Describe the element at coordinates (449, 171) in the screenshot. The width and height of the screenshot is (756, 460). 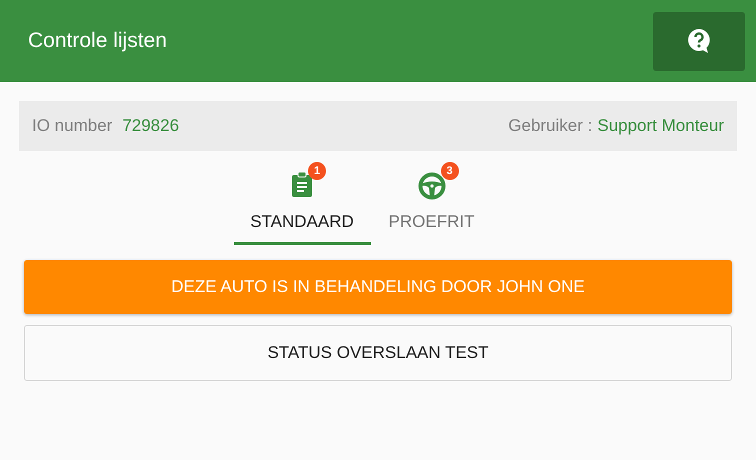
I see `count-badge: 3` at that location.